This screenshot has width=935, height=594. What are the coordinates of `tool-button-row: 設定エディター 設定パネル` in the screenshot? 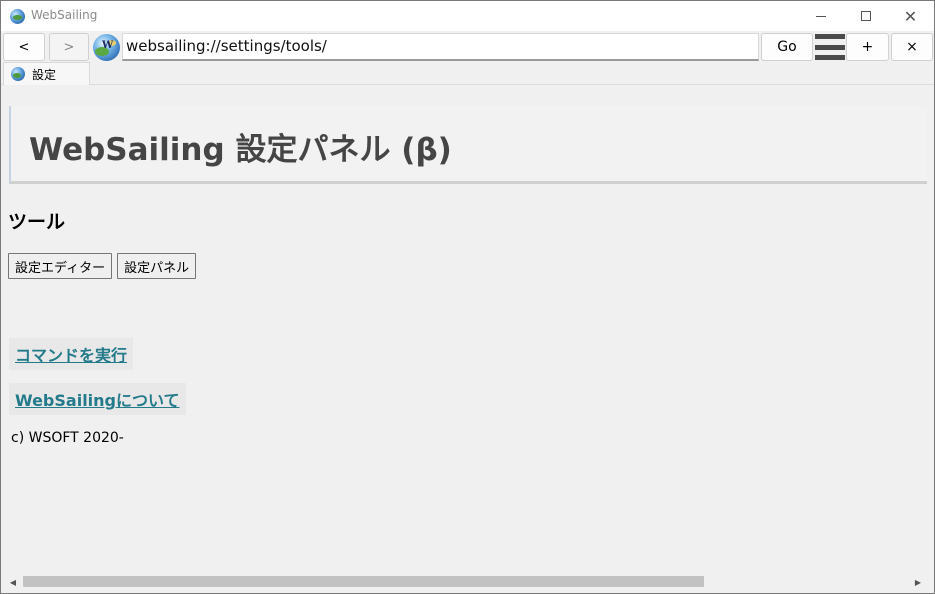 It's located at (102, 266).